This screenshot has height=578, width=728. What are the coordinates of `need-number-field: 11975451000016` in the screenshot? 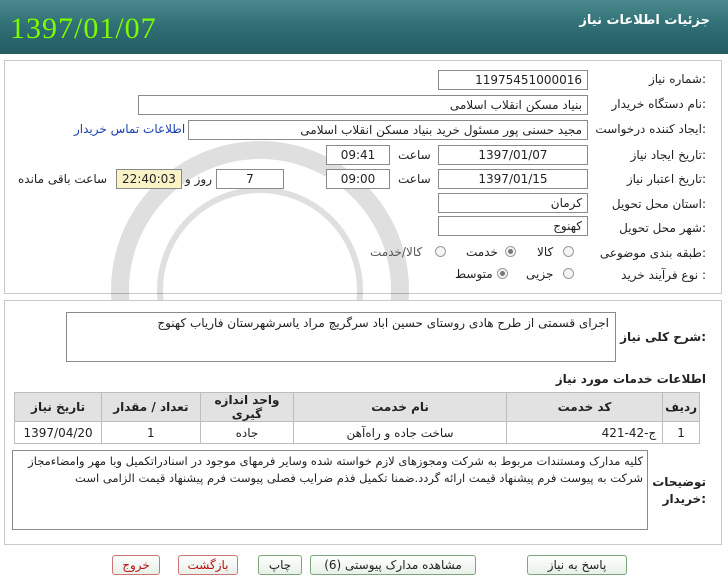 It's located at (513, 80).